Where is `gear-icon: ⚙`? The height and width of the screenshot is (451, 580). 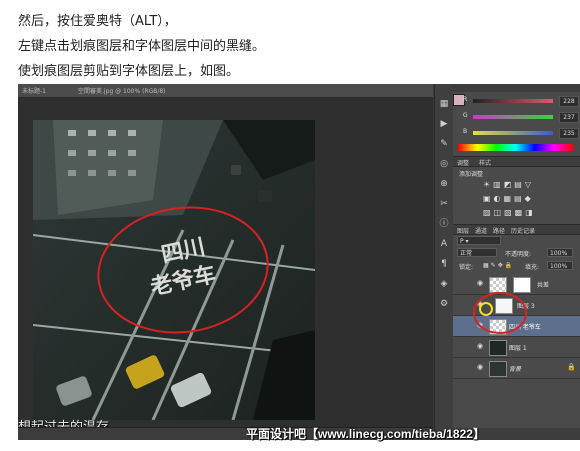 gear-icon: ⚙ is located at coordinates (444, 304).